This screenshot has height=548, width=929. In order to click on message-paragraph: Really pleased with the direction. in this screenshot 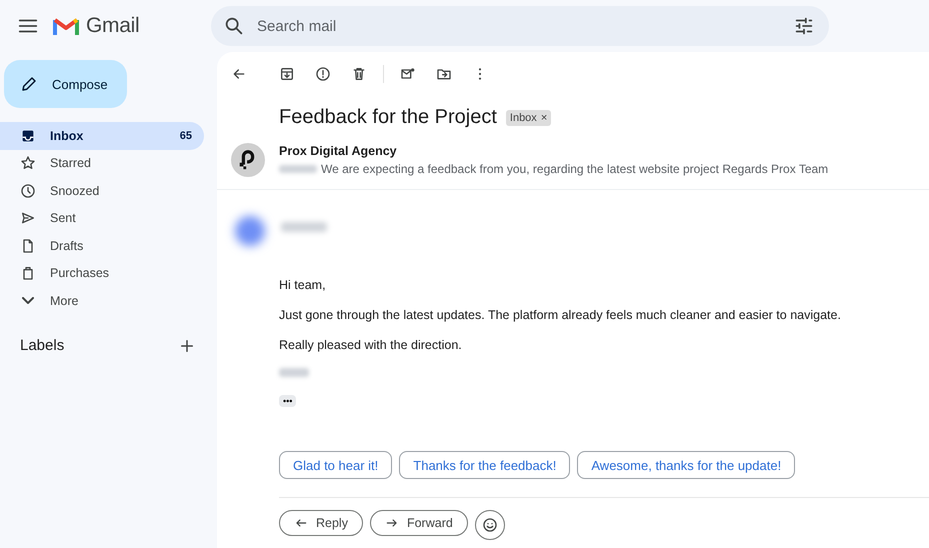, I will do `click(371, 345)`.